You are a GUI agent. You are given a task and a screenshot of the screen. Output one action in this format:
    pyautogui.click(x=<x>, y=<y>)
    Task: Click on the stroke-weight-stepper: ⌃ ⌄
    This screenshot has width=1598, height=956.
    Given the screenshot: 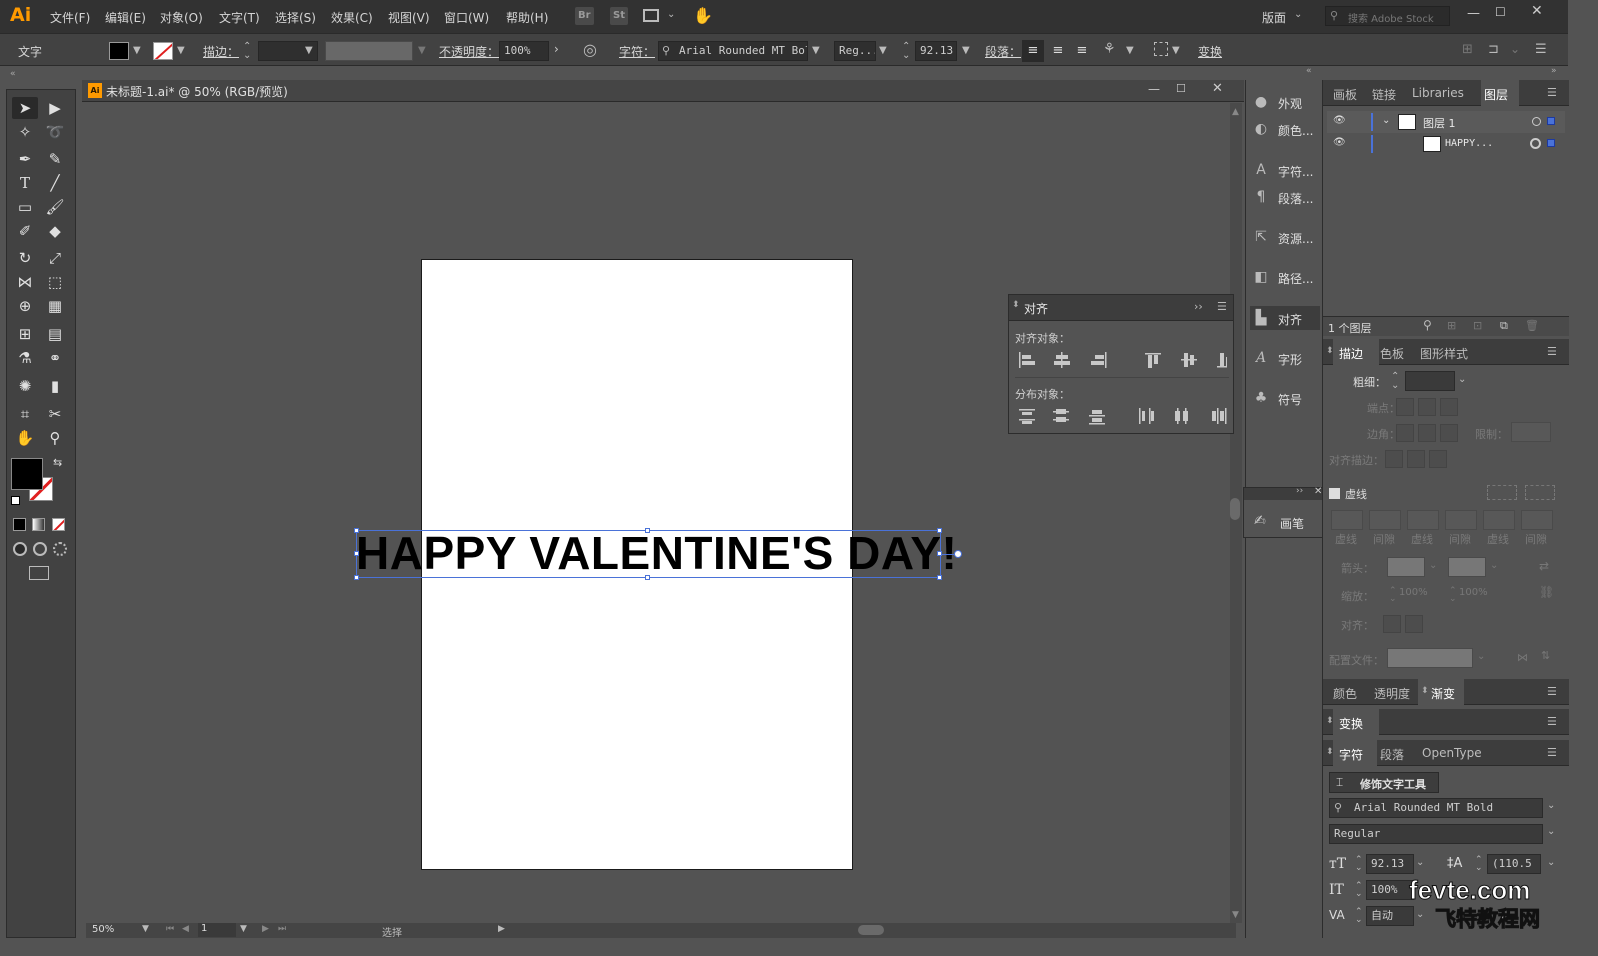 What is the action you would take?
    pyautogui.click(x=1395, y=381)
    